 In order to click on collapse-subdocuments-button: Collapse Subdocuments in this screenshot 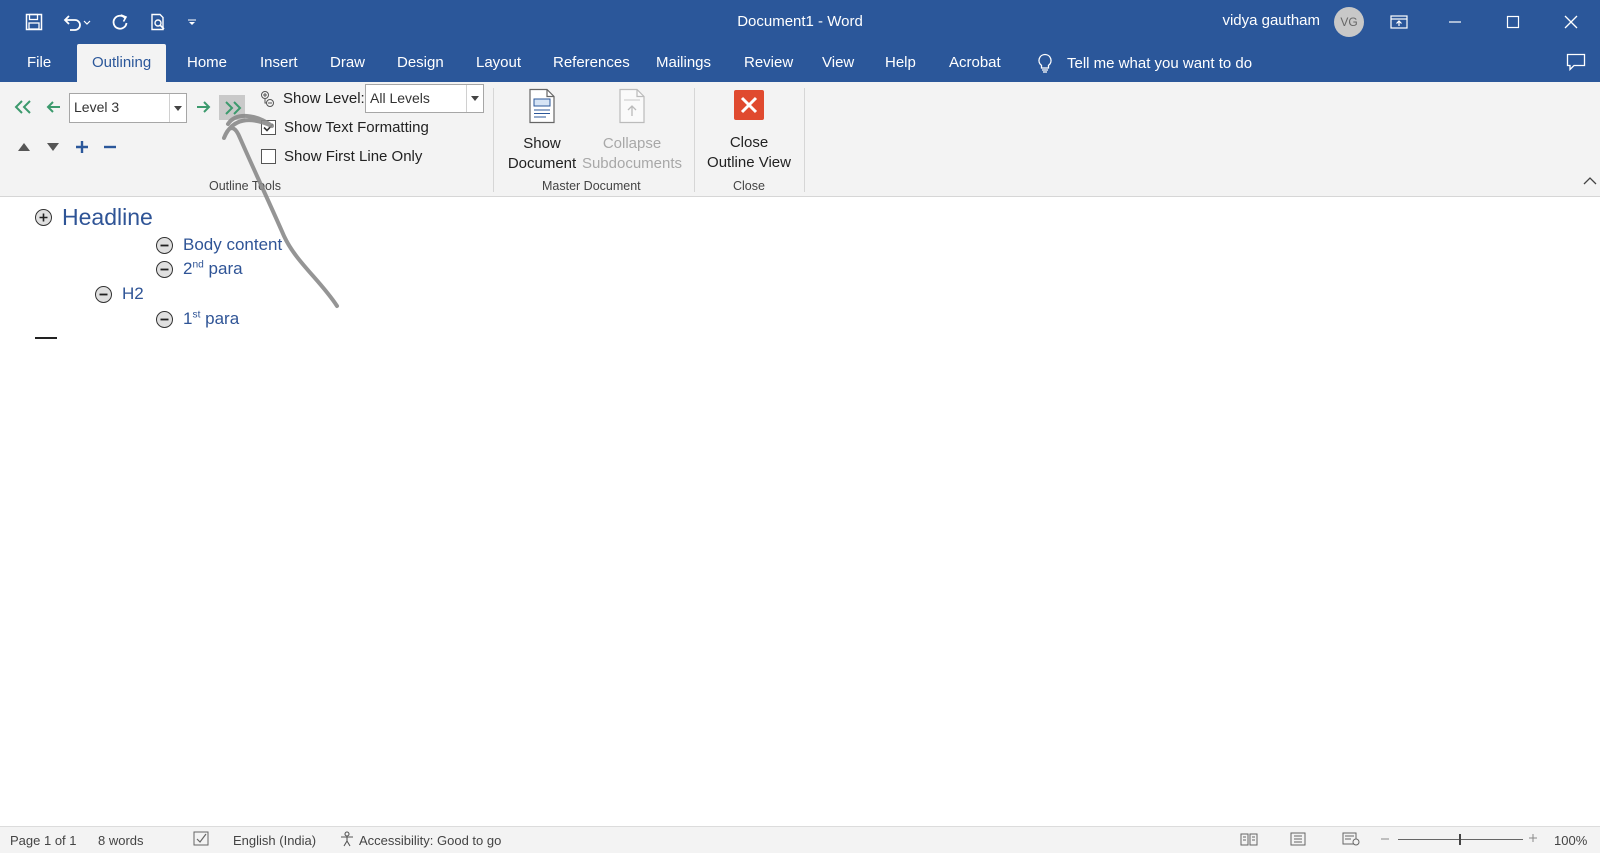, I will do `click(632, 131)`.